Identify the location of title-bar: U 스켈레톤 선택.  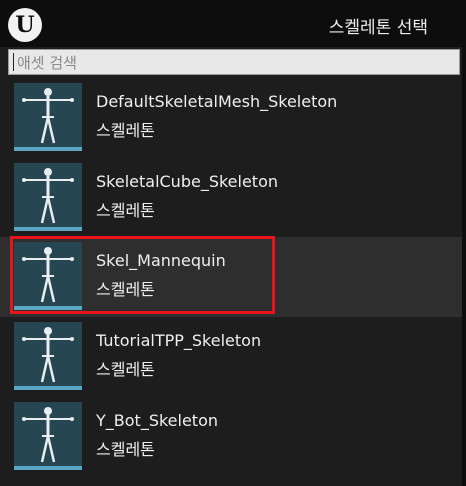
(233, 23).